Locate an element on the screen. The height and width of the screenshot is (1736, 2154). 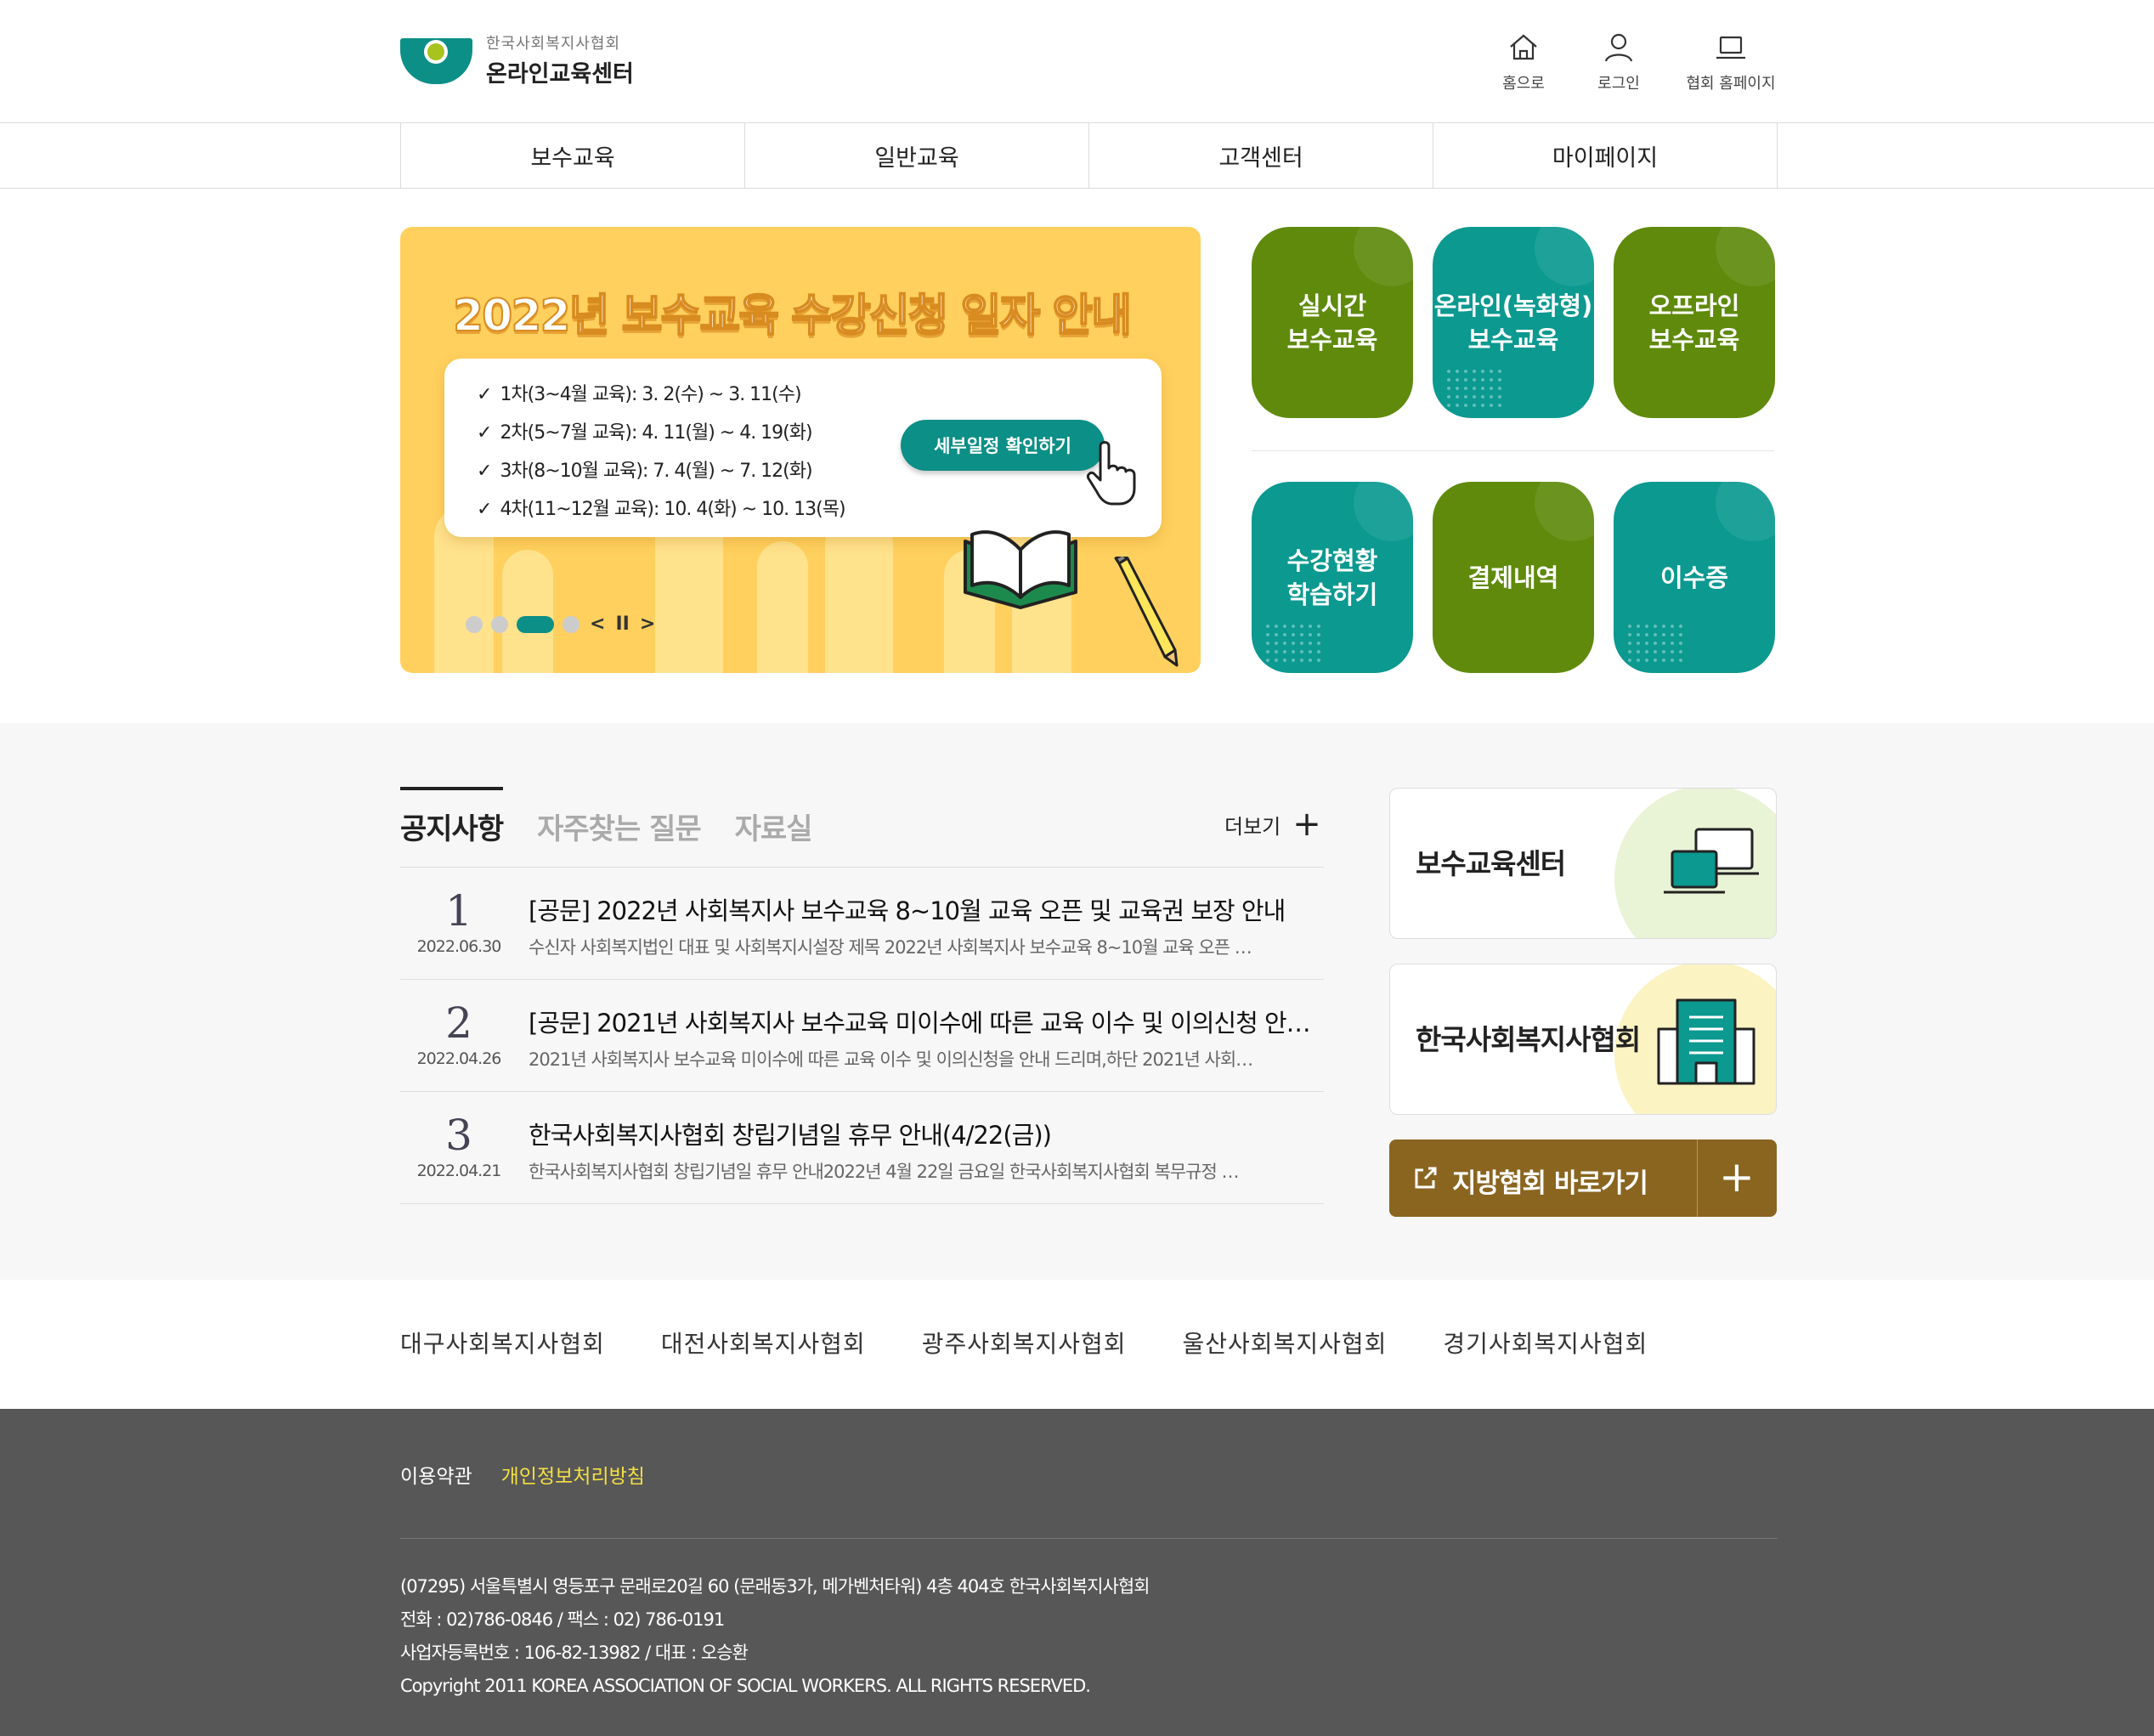
board-tabs: 공지사항 자주찾는 질문 자료실 is located at coordinates (606, 817).